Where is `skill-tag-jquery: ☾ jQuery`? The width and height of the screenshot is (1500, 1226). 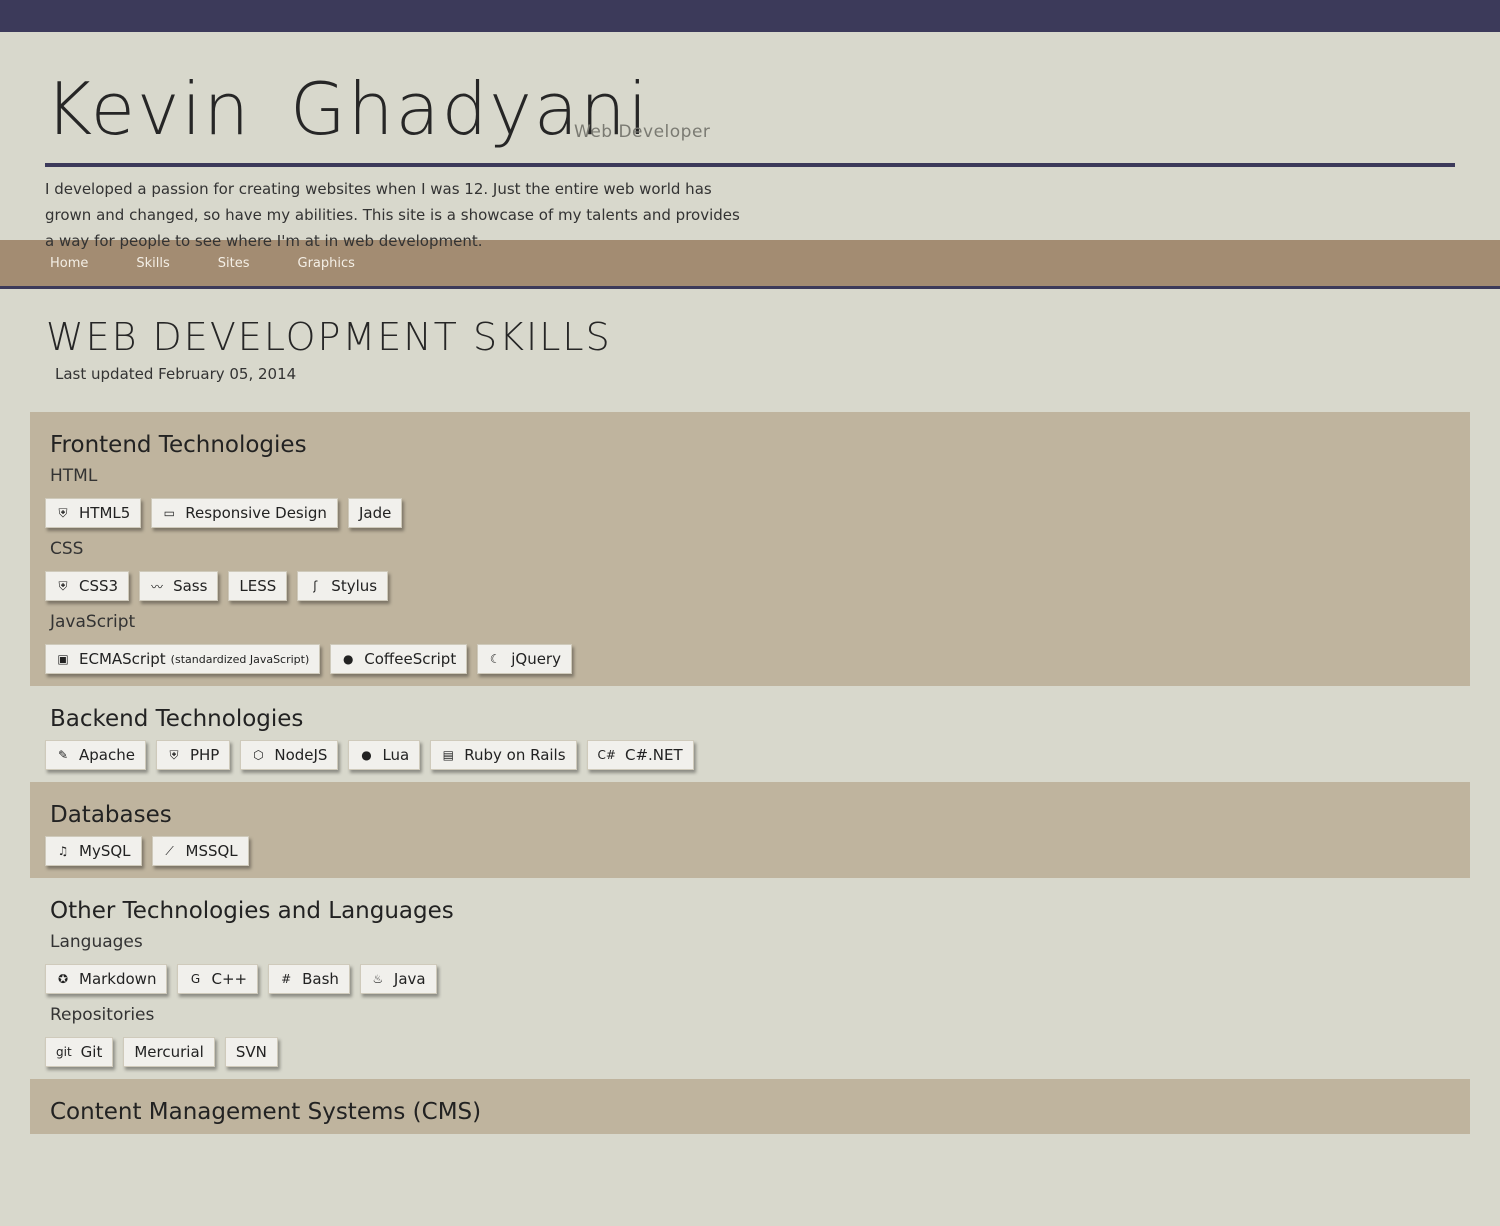
skill-tag-jquery: ☾ jQuery is located at coordinates (524, 659).